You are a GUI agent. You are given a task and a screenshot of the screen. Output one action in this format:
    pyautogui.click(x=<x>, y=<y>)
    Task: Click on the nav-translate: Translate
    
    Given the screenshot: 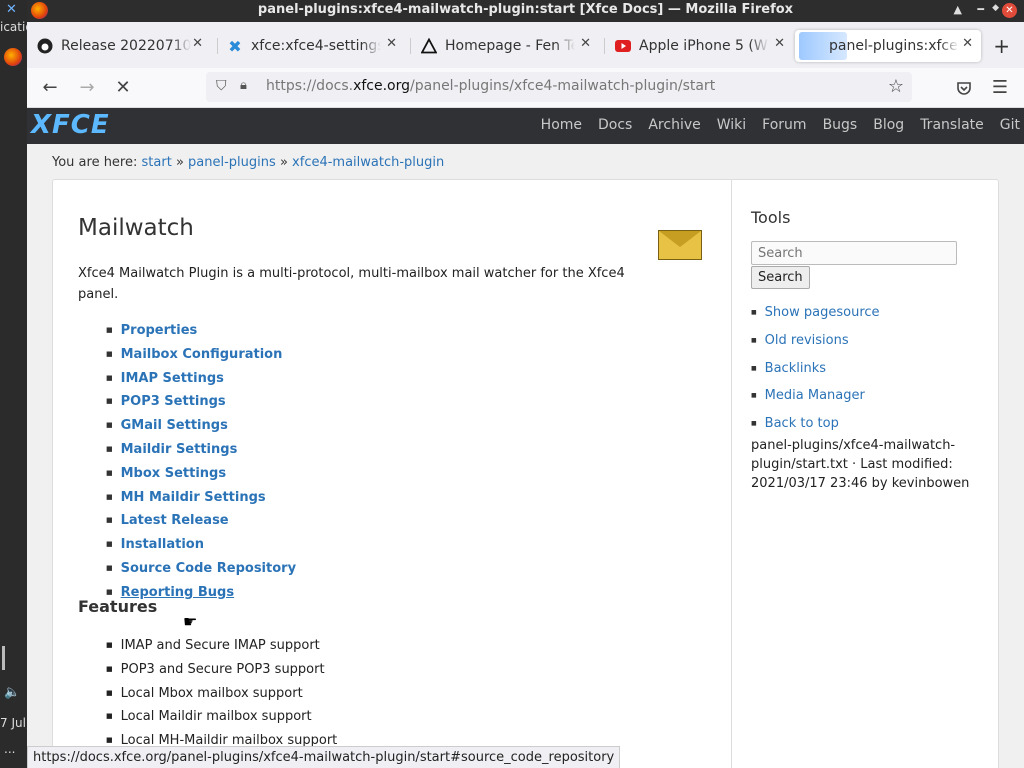 What is the action you would take?
    pyautogui.click(x=952, y=125)
    